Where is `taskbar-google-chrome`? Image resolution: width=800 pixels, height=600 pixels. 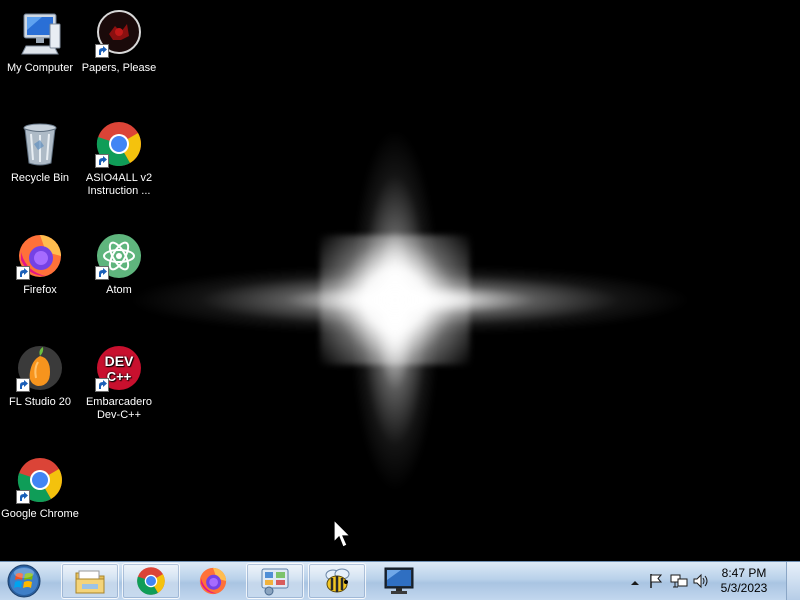 taskbar-google-chrome is located at coordinates (151, 581).